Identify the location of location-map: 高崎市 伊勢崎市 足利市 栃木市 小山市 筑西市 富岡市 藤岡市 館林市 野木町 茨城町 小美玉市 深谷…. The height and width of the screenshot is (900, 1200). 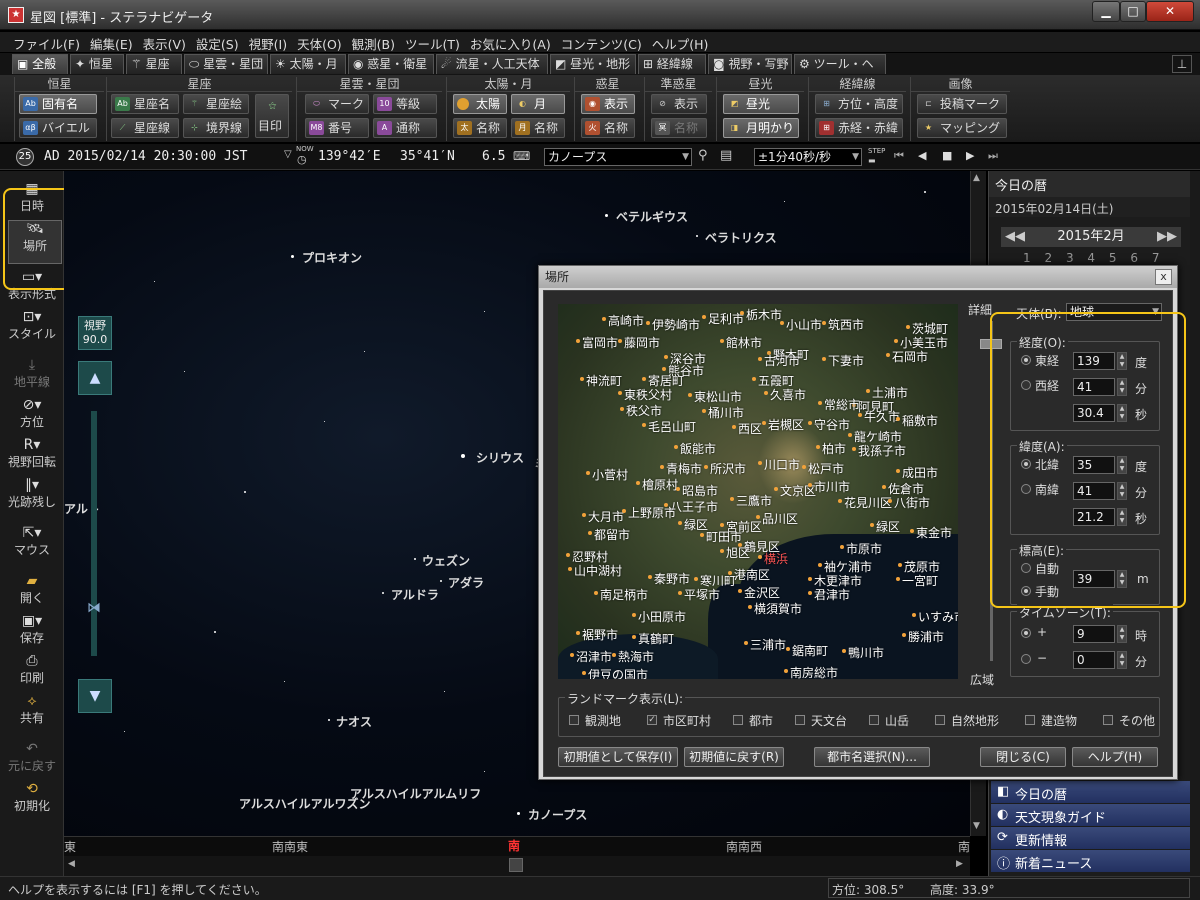
(758, 491).